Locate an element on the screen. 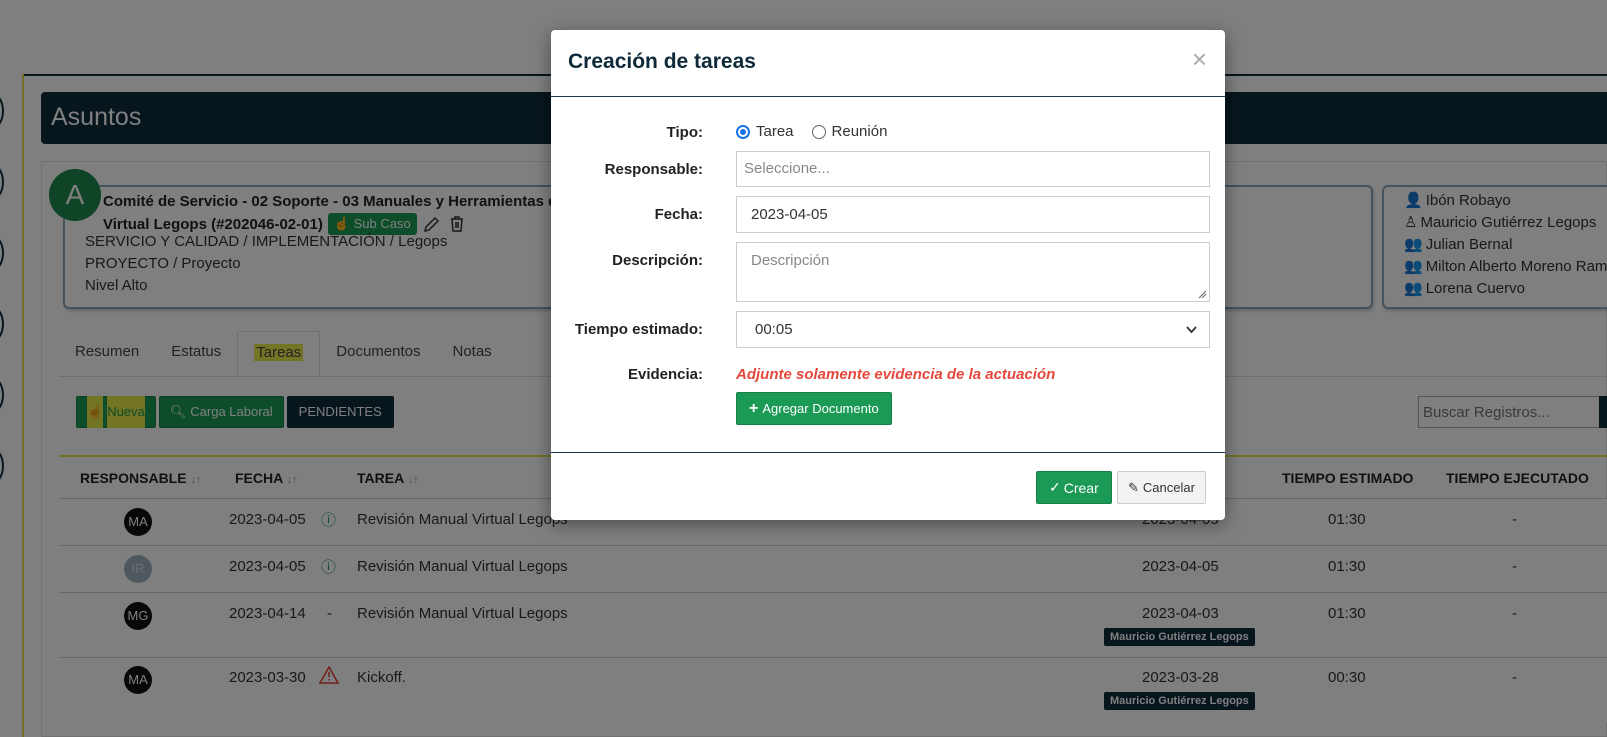 This screenshot has height=737, width=1607. cancelar-button: ✎ Cancelar is located at coordinates (1161, 487).